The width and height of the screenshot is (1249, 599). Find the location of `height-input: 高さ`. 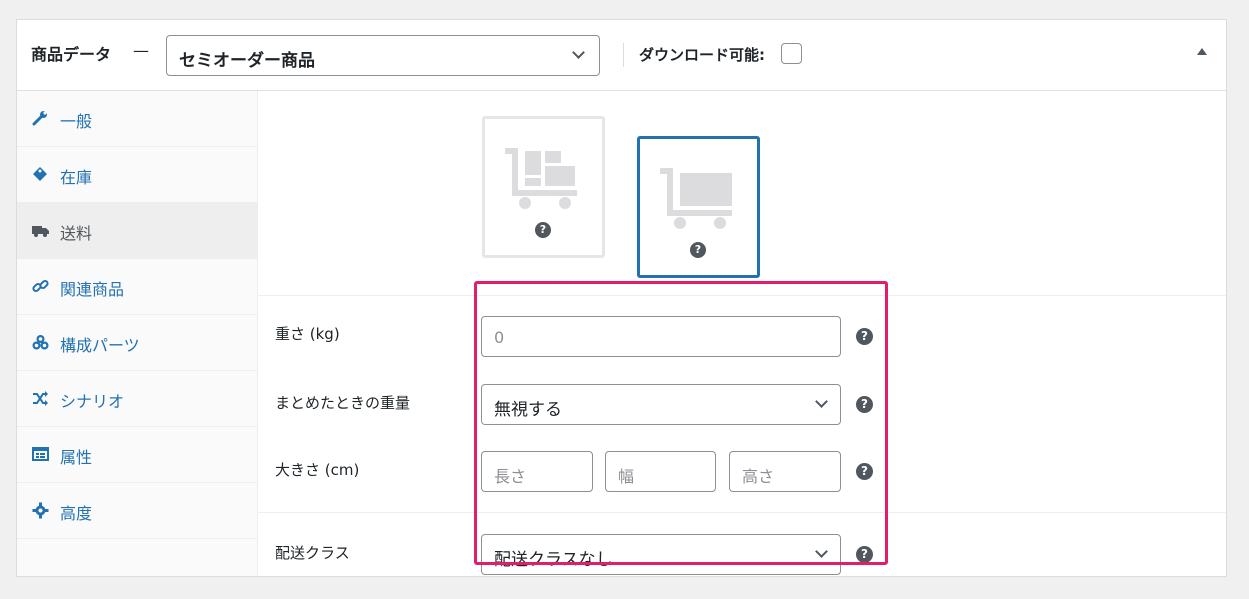

height-input: 高さ is located at coordinates (785, 471).